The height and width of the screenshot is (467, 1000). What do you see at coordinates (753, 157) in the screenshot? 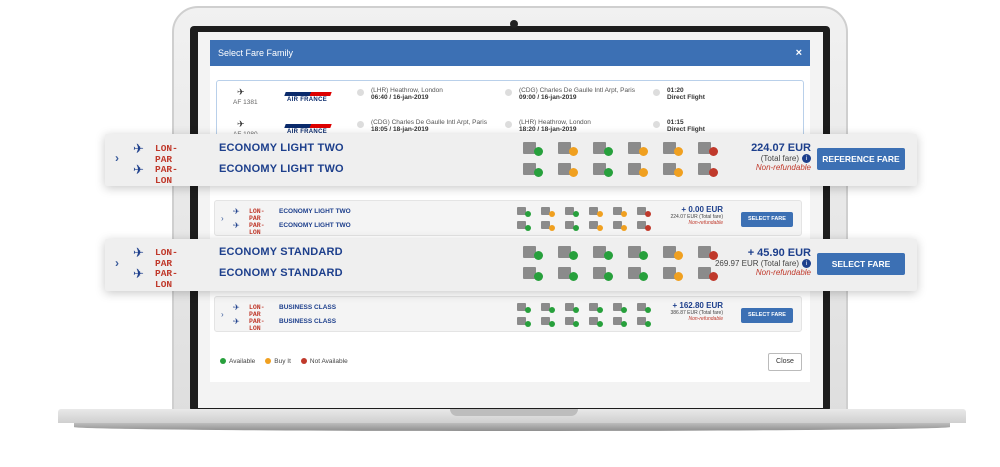
I see `price: 224.07 EUR (Total fare) i Non-refundable` at bounding box center [753, 157].